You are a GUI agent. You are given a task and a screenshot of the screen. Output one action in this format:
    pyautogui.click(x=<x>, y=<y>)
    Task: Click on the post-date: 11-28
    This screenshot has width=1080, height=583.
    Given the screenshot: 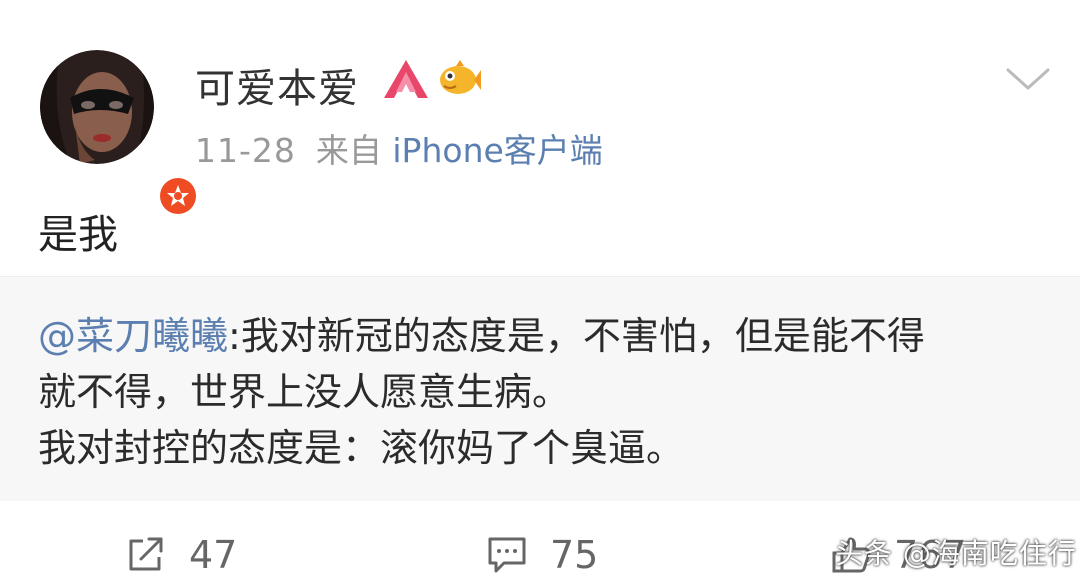 What is the action you would take?
    pyautogui.click(x=245, y=150)
    